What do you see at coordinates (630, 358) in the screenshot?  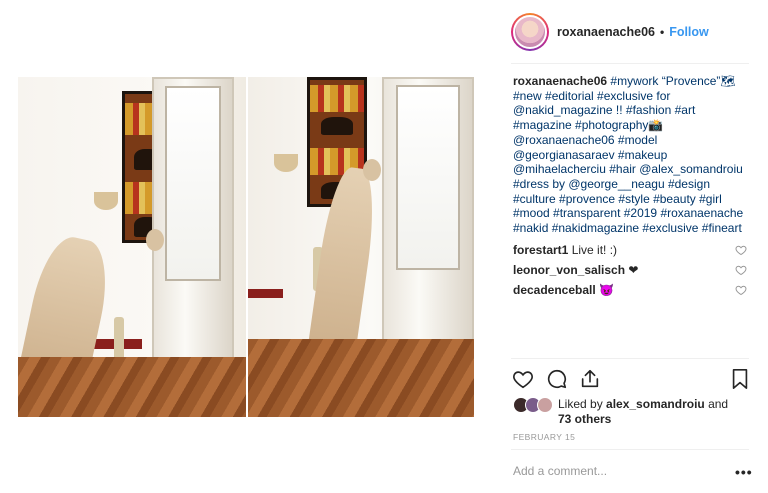 I see `actions-divider` at bounding box center [630, 358].